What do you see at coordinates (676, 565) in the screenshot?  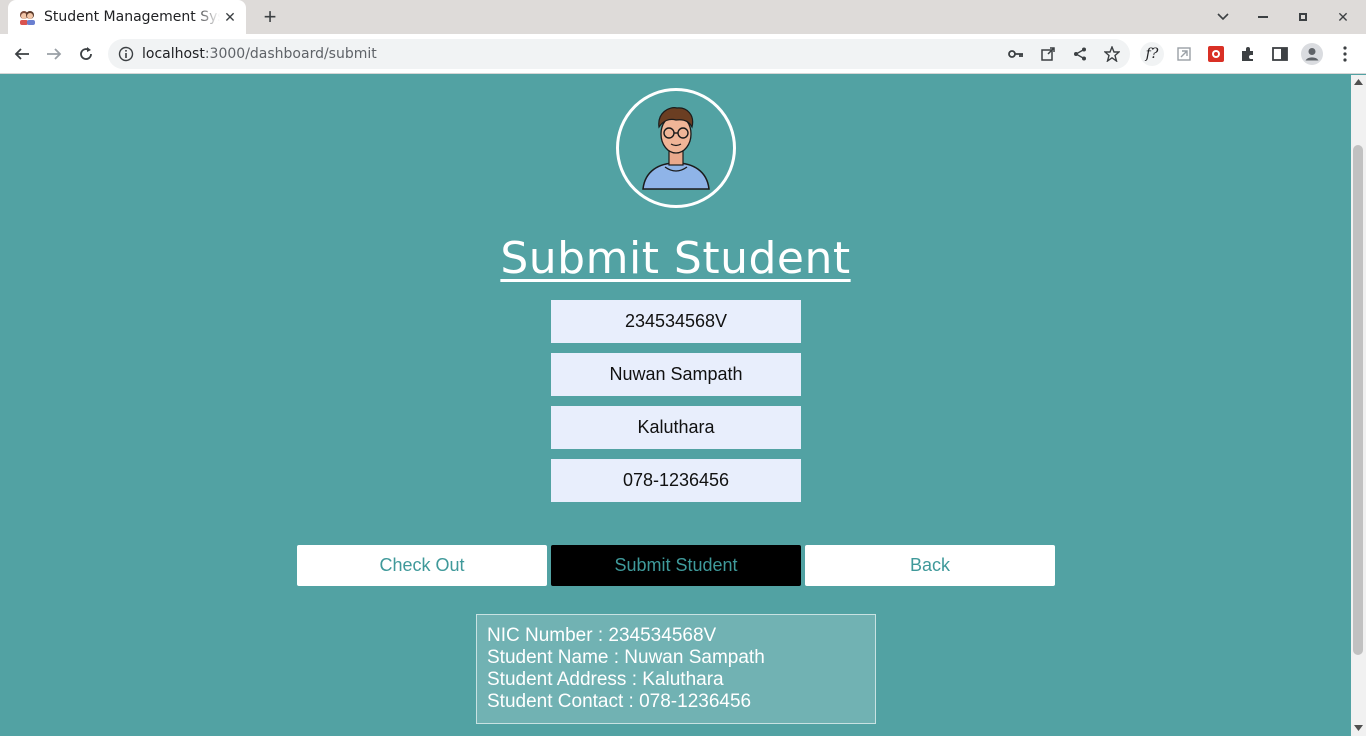 I see `submit-student-button: Submit Student` at bounding box center [676, 565].